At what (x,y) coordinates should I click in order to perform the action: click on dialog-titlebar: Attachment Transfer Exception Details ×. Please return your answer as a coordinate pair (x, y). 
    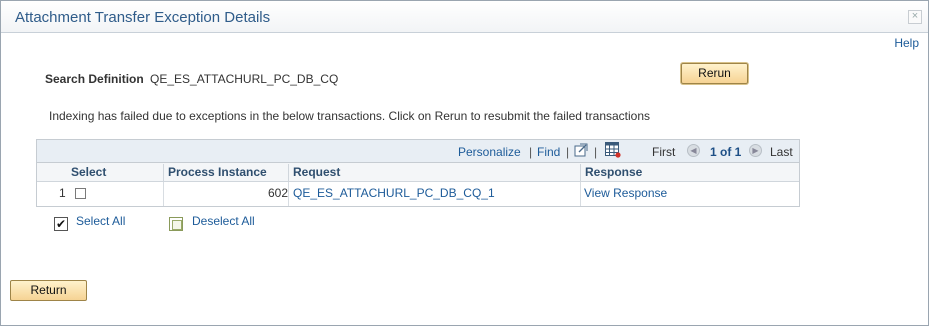
    Looking at the image, I should click on (464, 17).